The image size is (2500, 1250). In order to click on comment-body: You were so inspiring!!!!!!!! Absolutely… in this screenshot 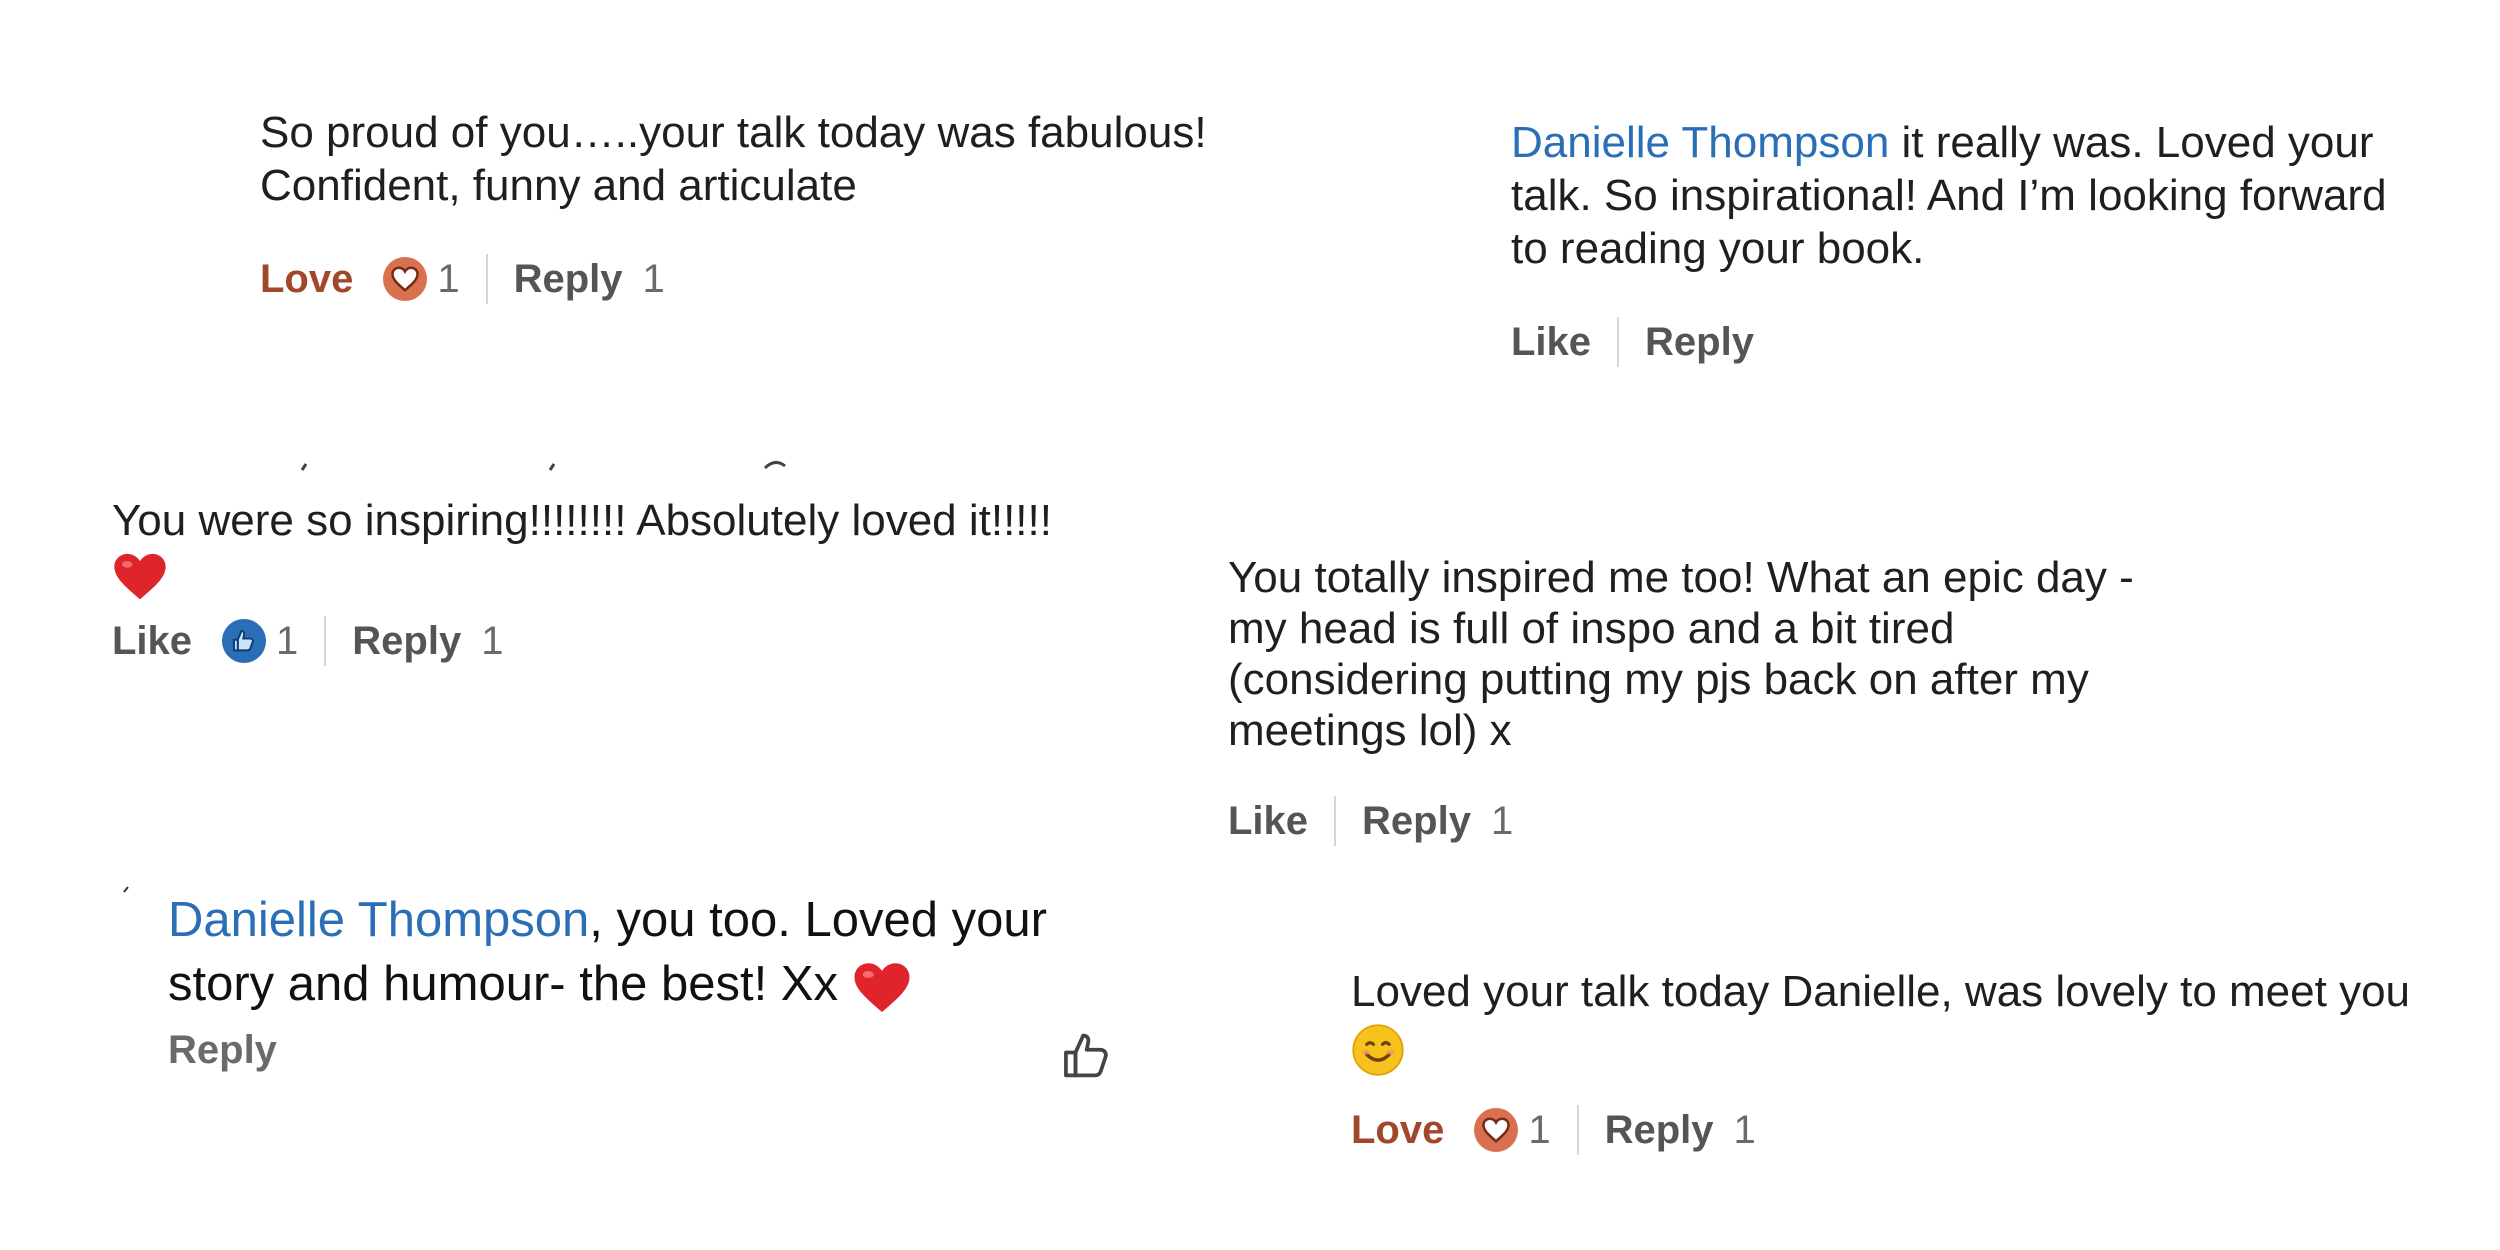, I will do `click(582, 520)`.